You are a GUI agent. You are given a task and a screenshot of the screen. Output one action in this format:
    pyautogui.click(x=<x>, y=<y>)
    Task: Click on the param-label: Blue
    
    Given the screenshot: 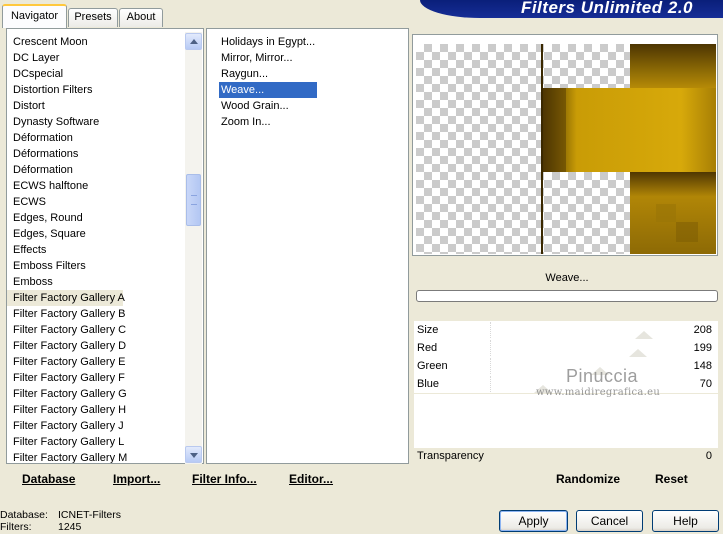 What is the action you would take?
    pyautogui.click(x=428, y=384)
    